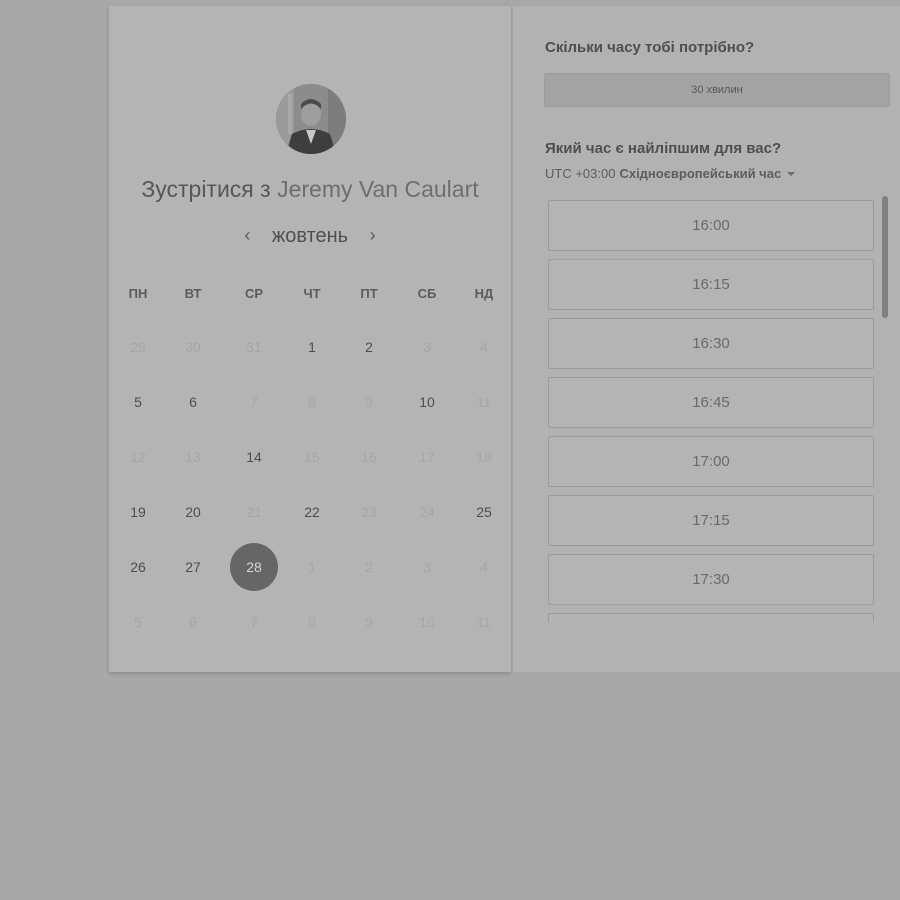  I want to click on time-slot-button: 16:45, so click(711, 402).